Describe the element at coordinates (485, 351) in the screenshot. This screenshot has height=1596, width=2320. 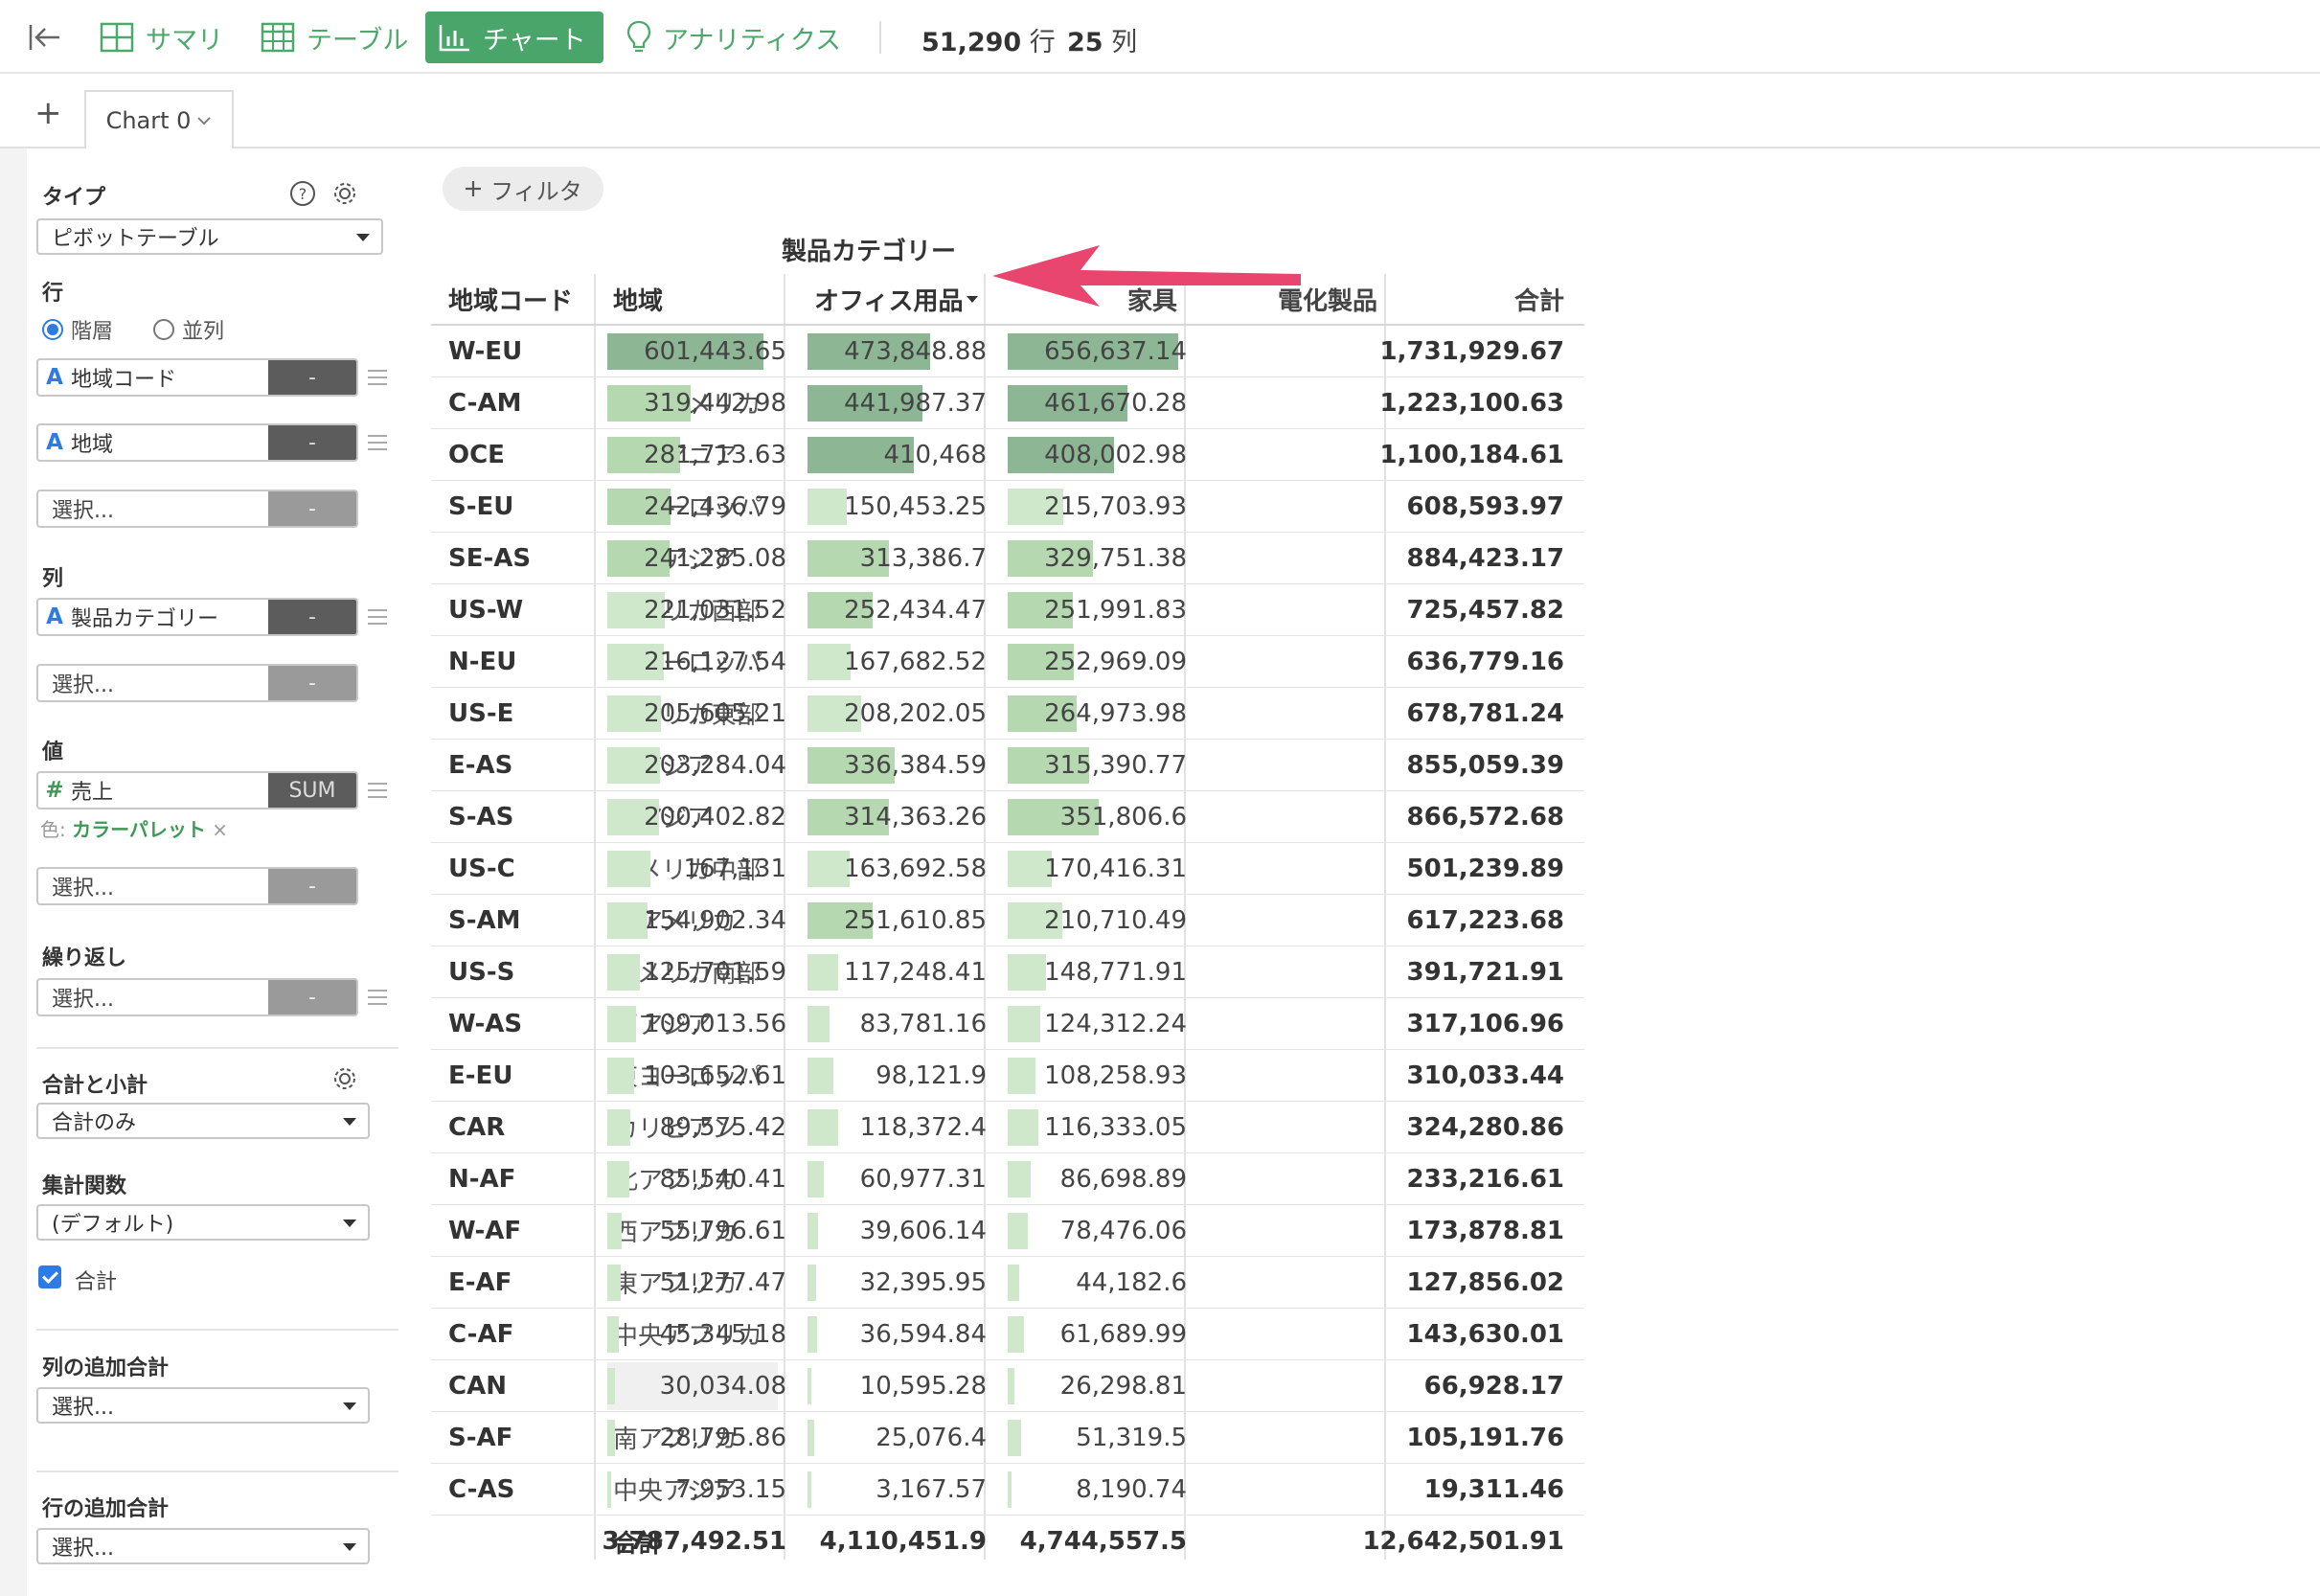
I see `region-code-cell: W-EU` at that location.